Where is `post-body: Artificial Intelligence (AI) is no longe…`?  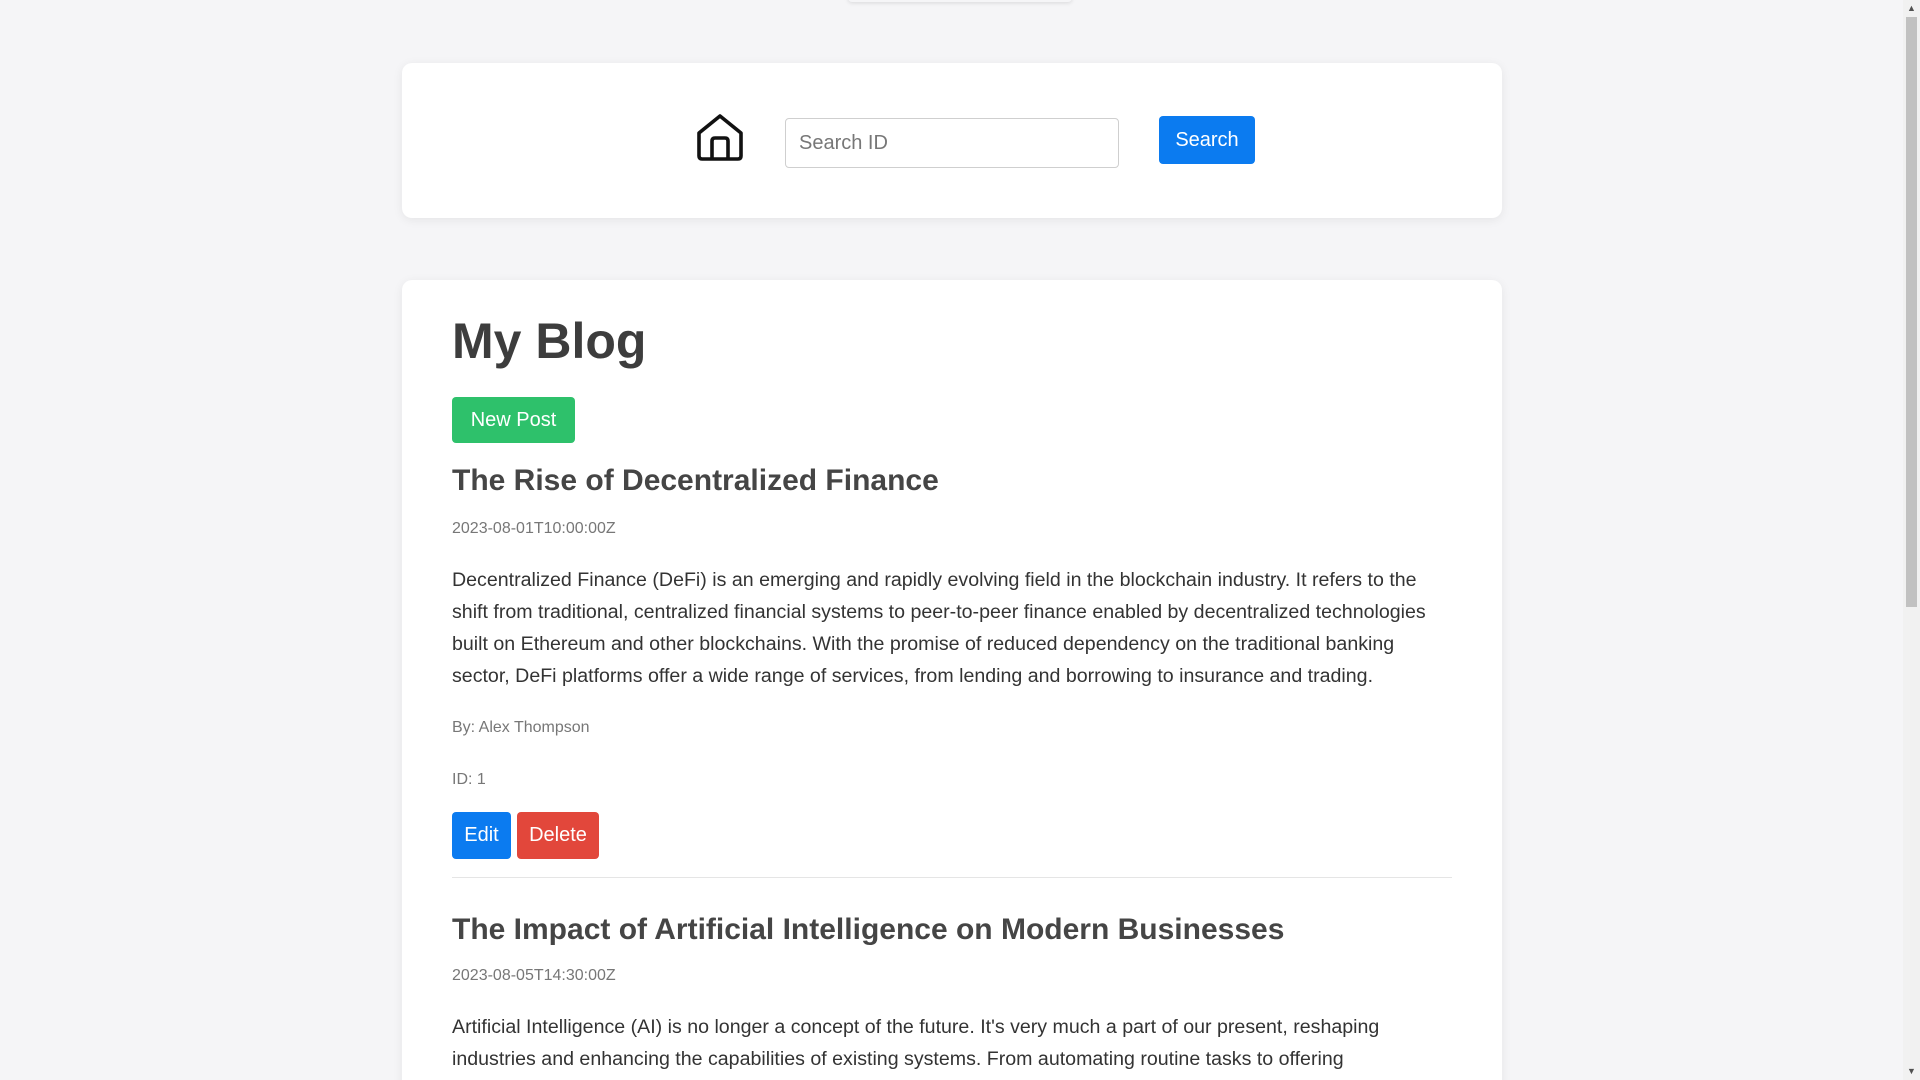
post-body: Artificial Intelligence (AI) is no longe… is located at coordinates (916, 1042).